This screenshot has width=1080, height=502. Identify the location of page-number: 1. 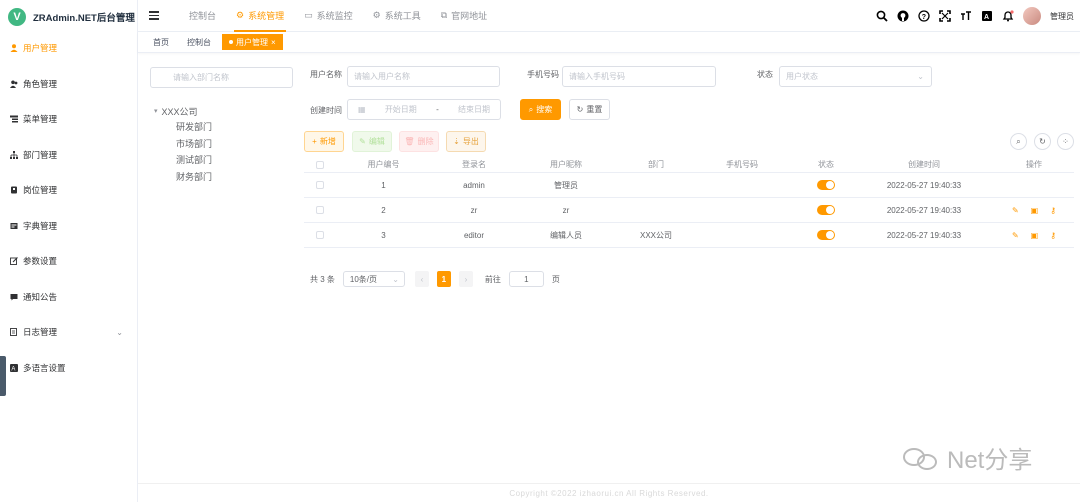
(443, 279).